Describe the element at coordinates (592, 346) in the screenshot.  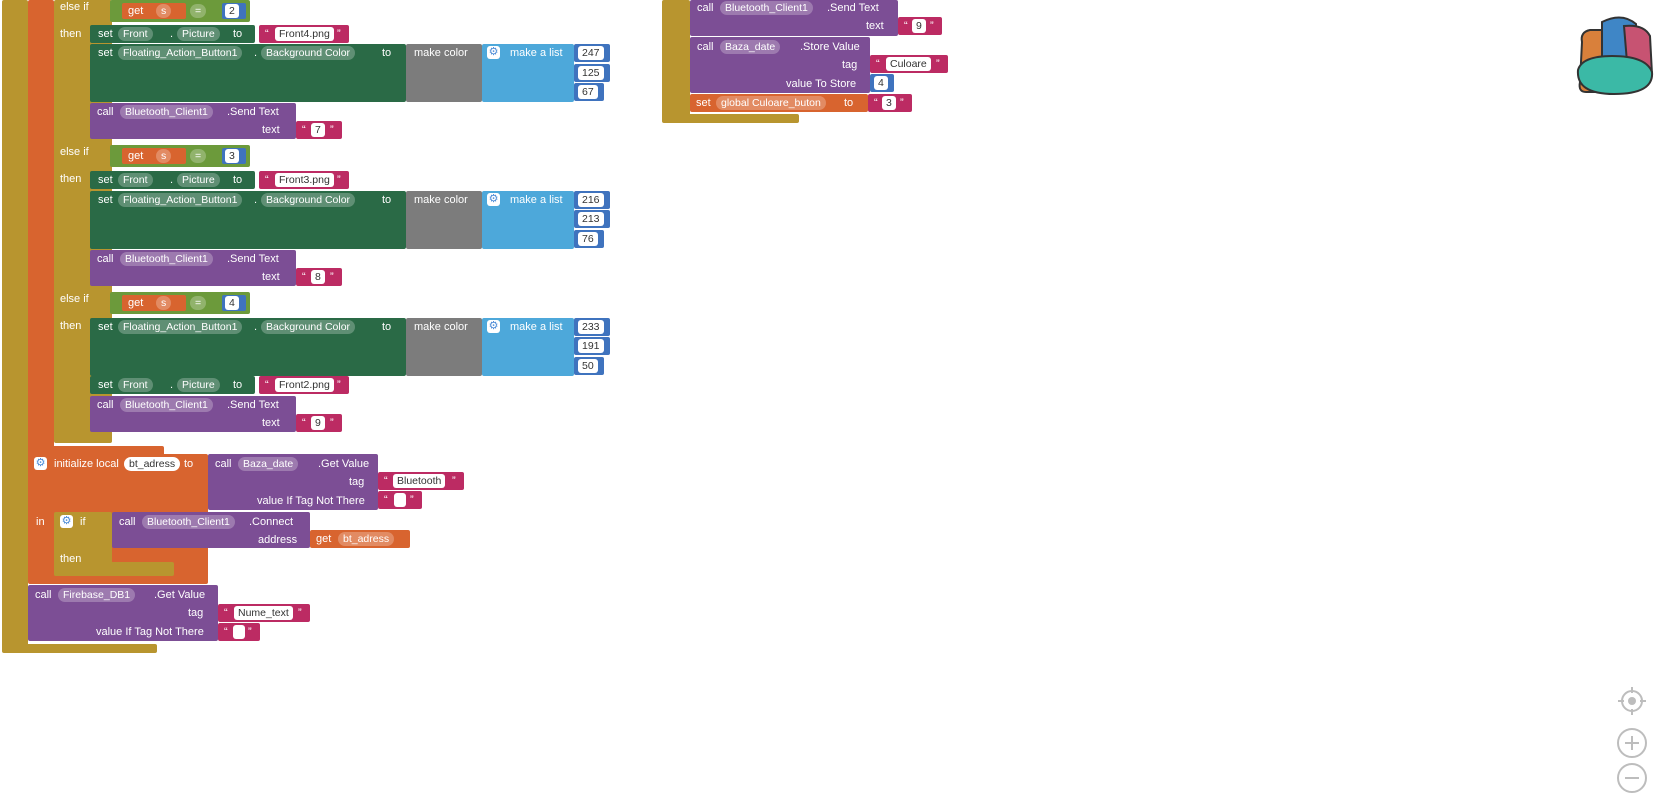
I see `number-block: 191` at that location.